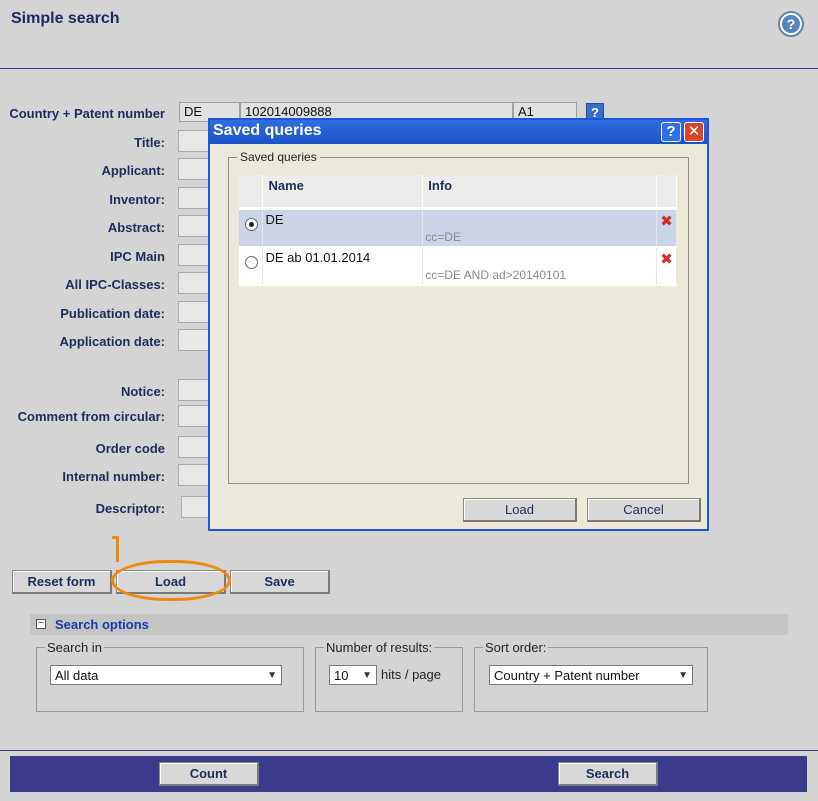 The width and height of the screenshot is (818, 801). I want to click on title-input, so click(195, 141).